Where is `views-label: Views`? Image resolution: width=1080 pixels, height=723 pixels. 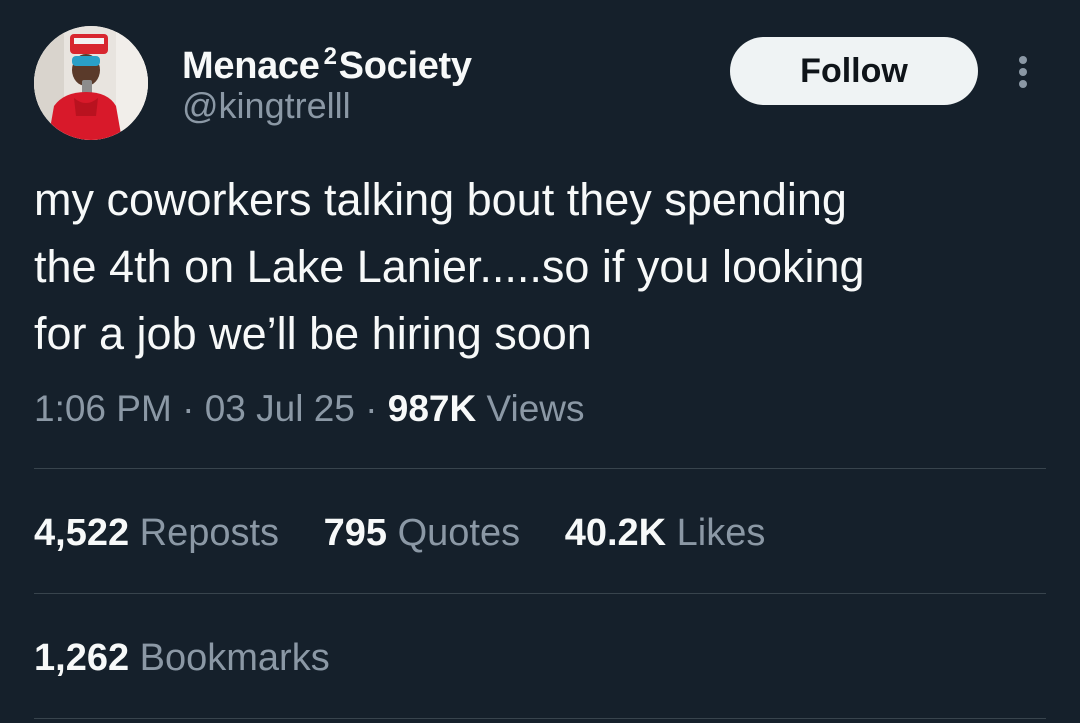 views-label: Views is located at coordinates (535, 408).